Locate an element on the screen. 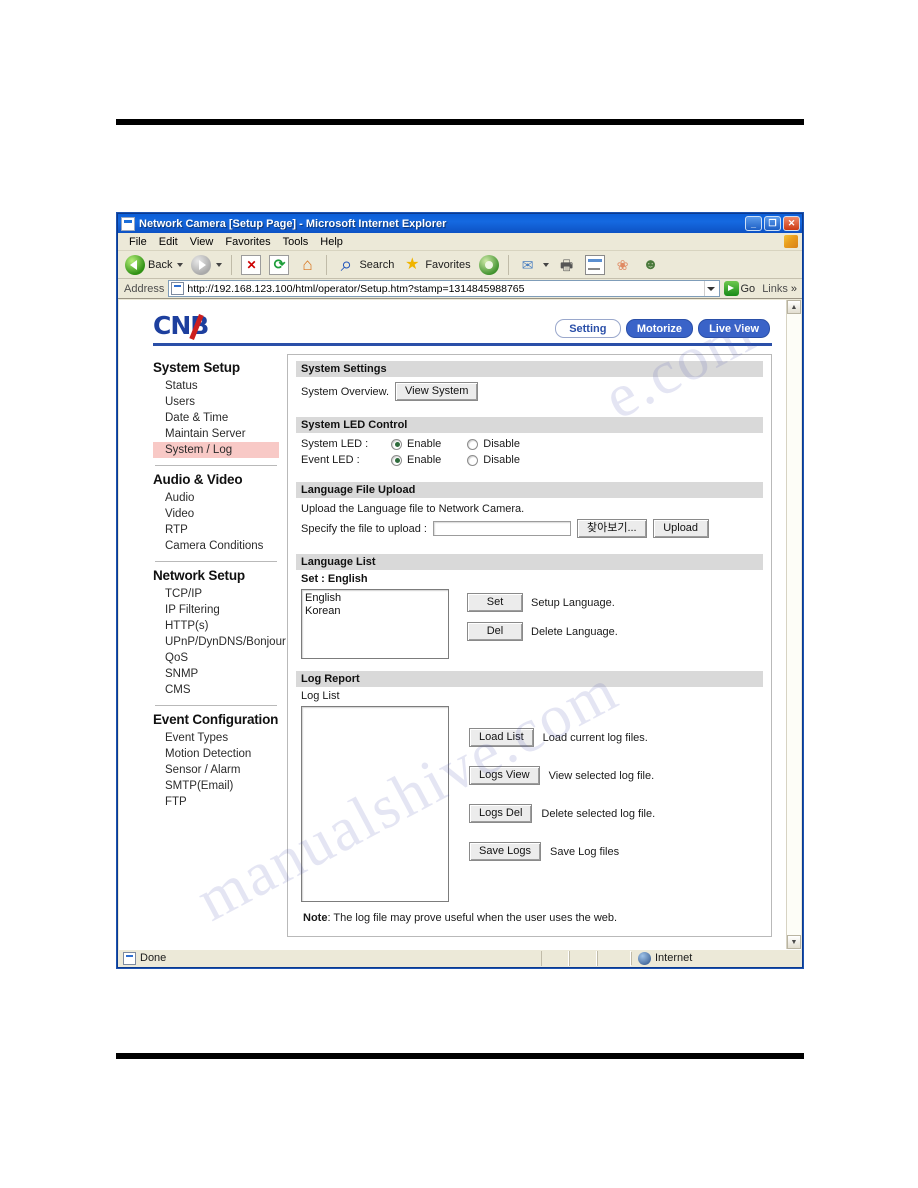 This screenshot has width=918, height=1188. vertical-scrollbar: ▲ ▼ is located at coordinates (793, 624).